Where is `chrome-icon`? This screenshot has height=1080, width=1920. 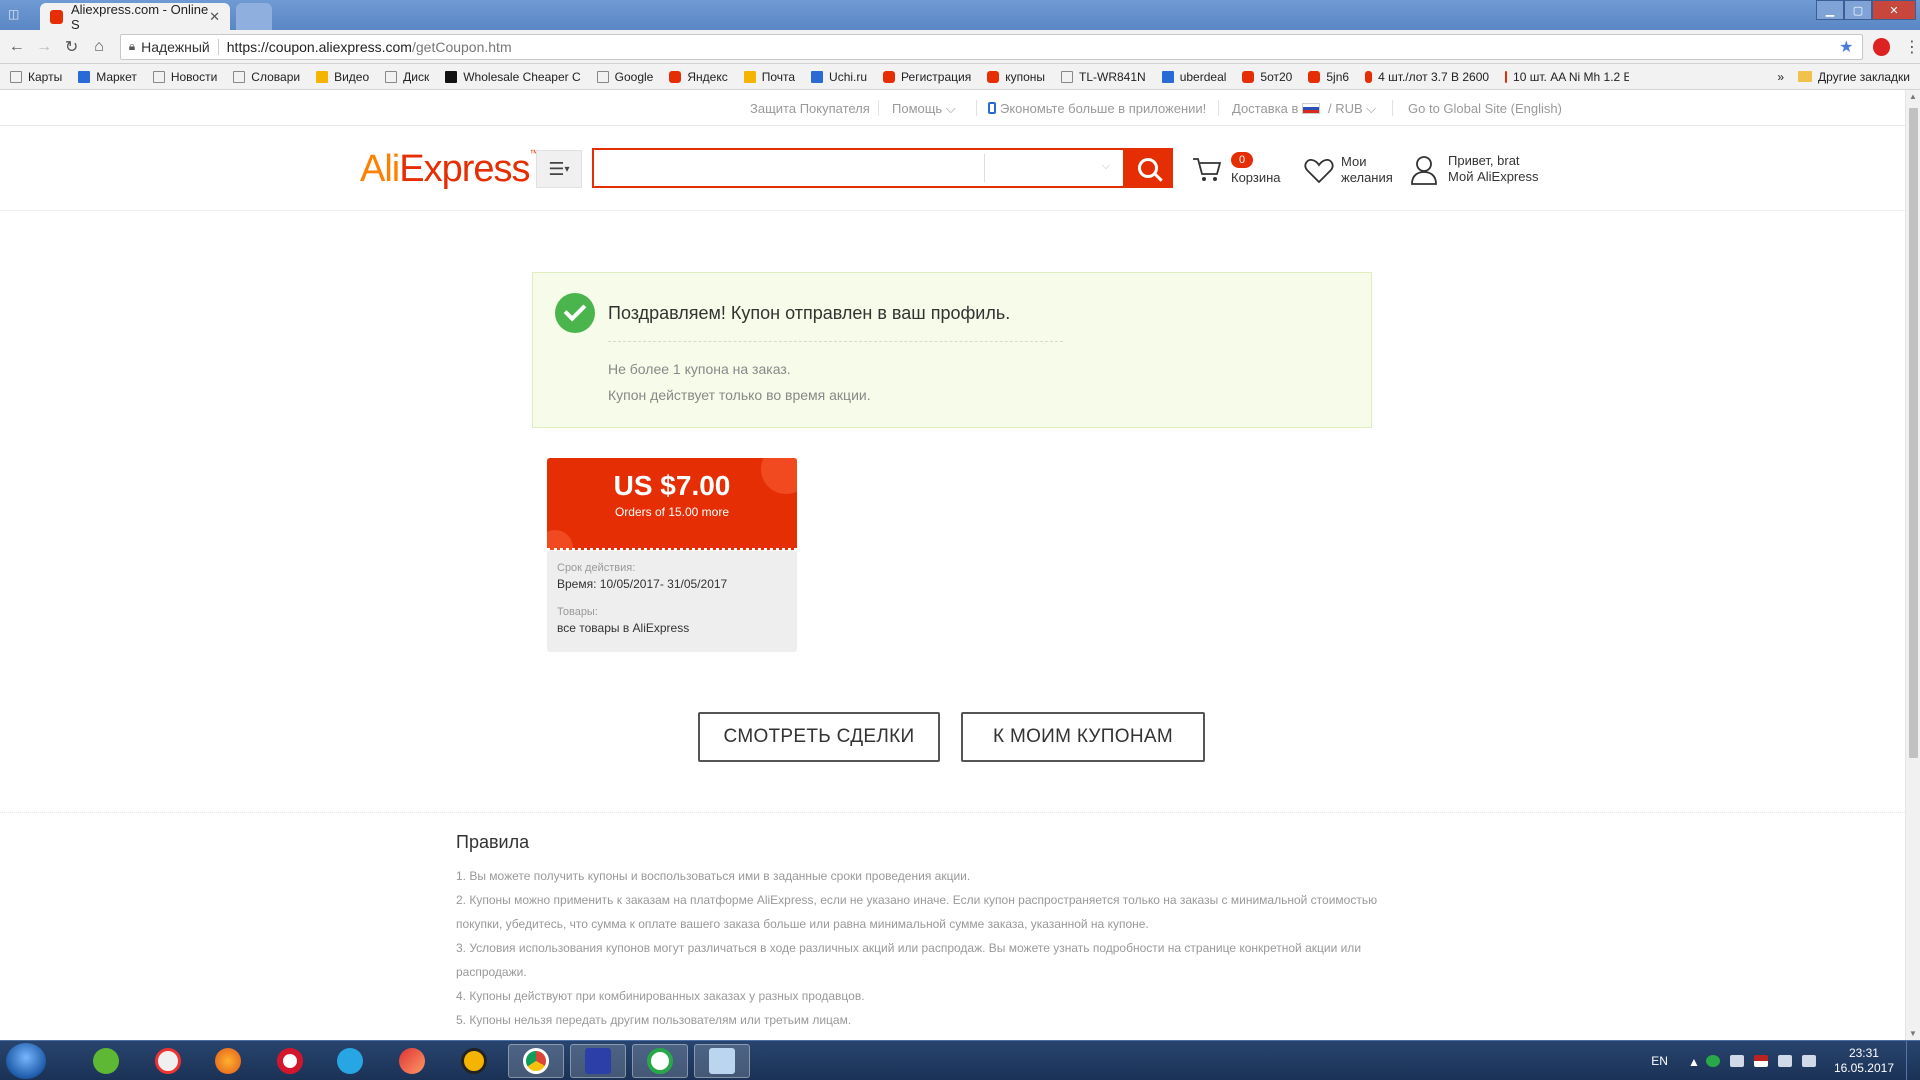
chrome-icon is located at coordinates (536, 1061).